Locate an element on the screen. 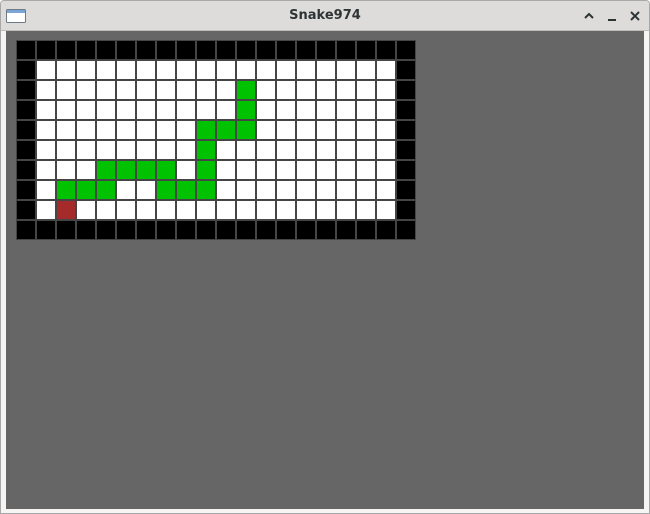 The image size is (650, 514). food-item is located at coordinates (66, 210).